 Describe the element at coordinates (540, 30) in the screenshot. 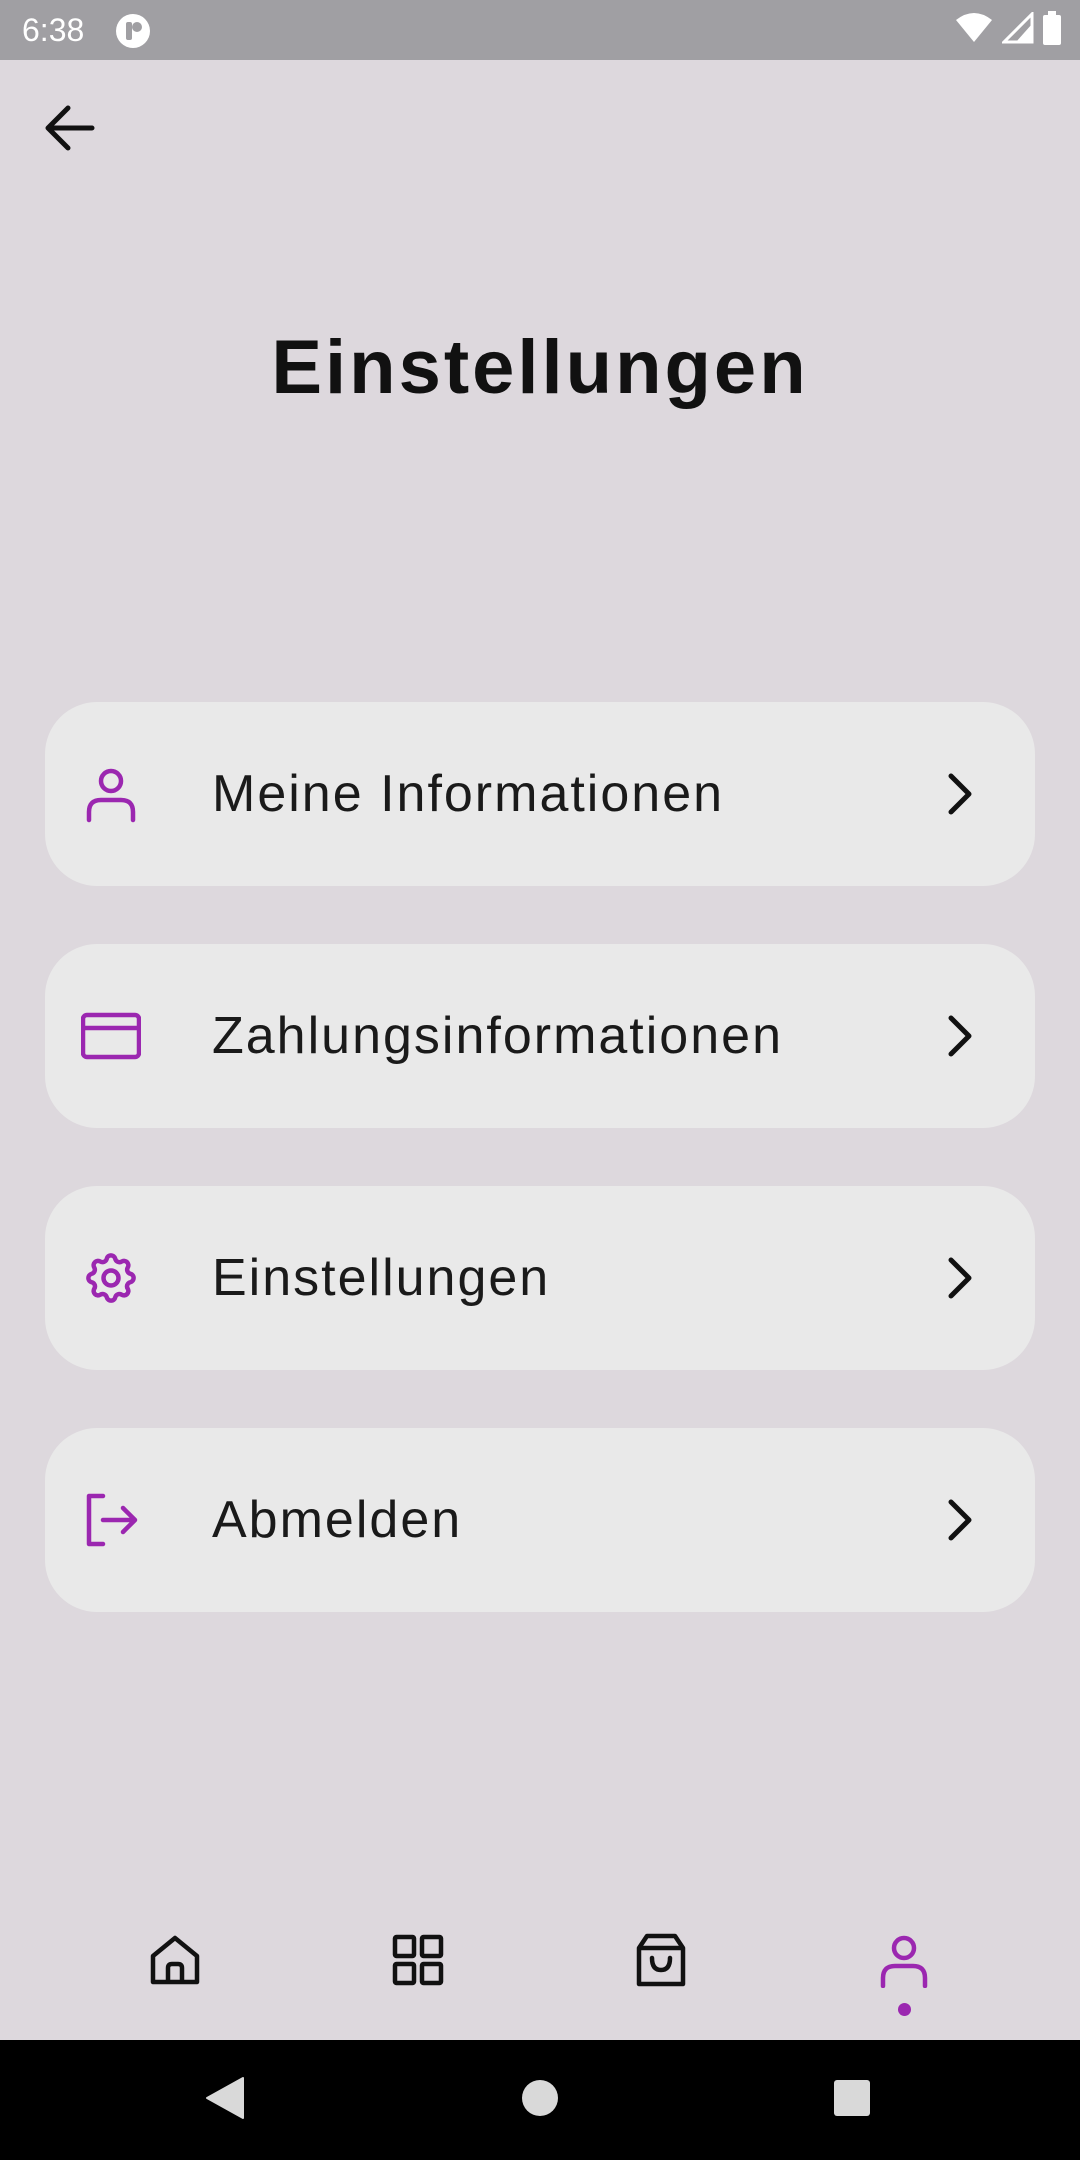

I see `status-bar: 6:38` at that location.